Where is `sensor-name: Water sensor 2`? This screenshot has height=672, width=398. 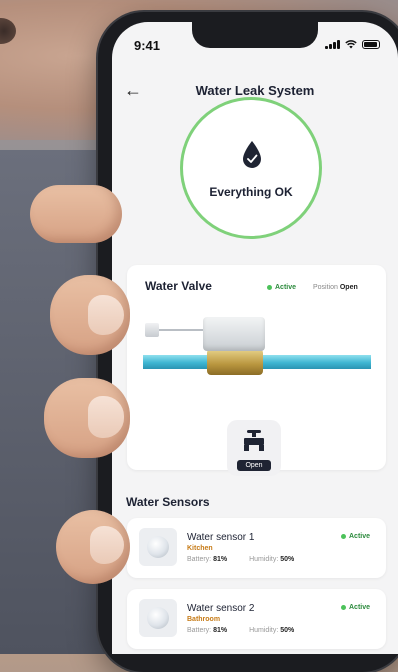
sensor-name: Water sensor 2 is located at coordinates (221, 608).